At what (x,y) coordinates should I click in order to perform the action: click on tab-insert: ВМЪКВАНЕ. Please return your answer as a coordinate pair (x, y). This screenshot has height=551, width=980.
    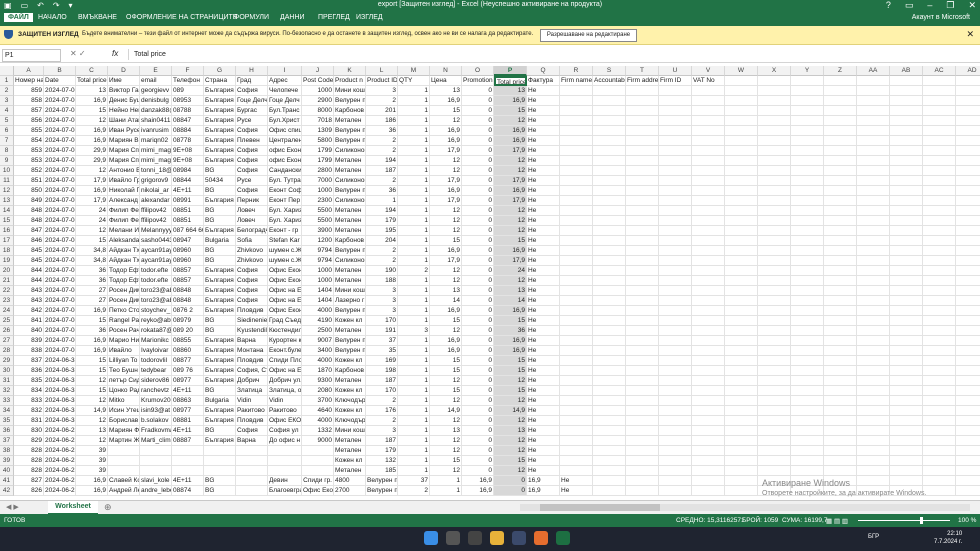
    Looking at the image, I should click on (97, 17).